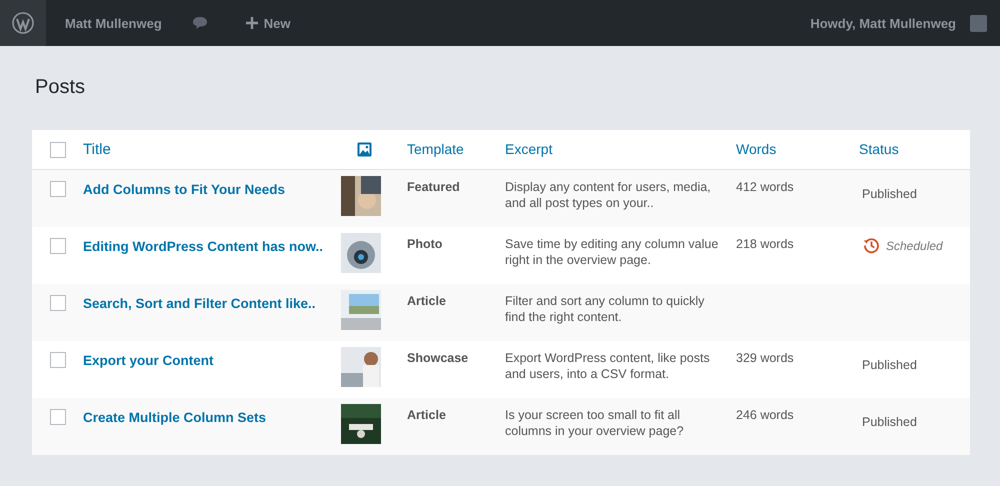 The image size is (1000, 486). Describe the element at coordinates (434, 187) in the screenshot. I see `template-cell-text: Featured` at that location.